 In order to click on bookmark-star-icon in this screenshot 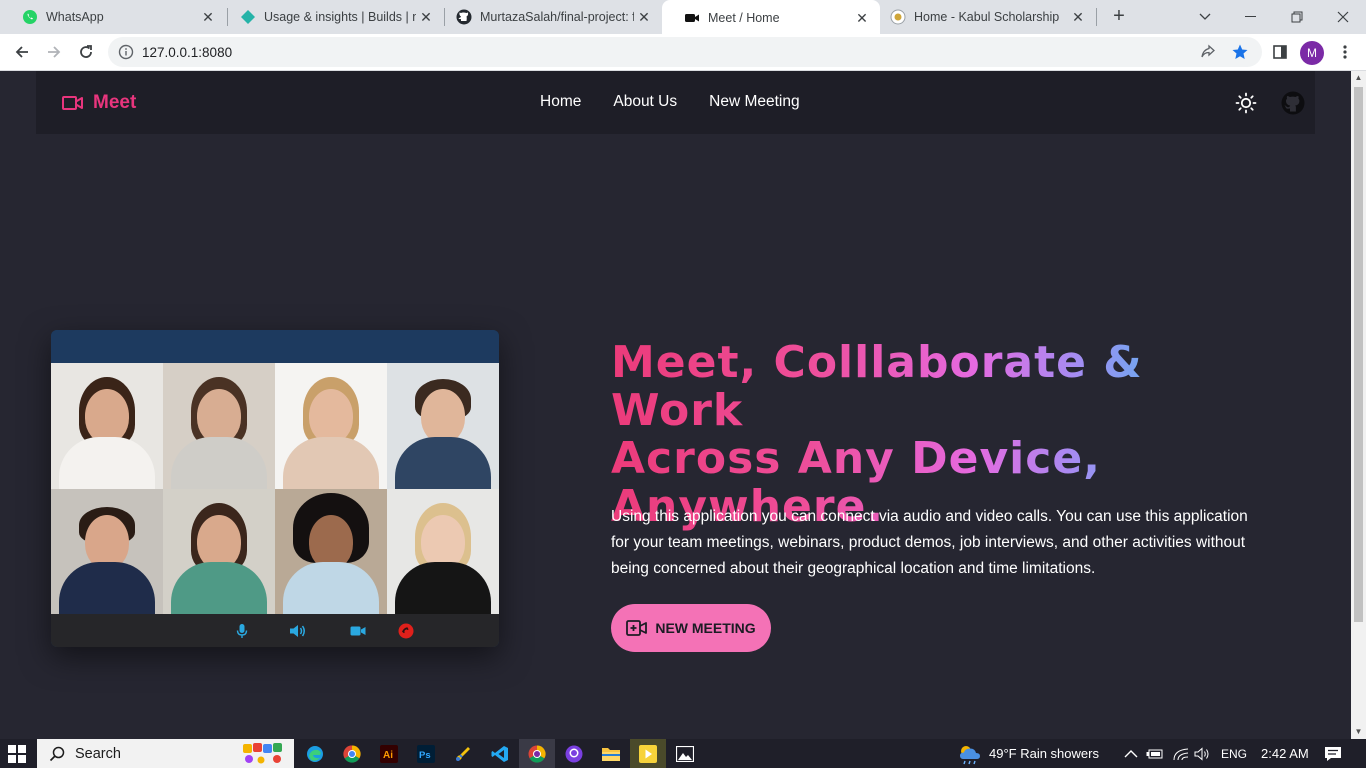, I will do `click(1240, 52)`.